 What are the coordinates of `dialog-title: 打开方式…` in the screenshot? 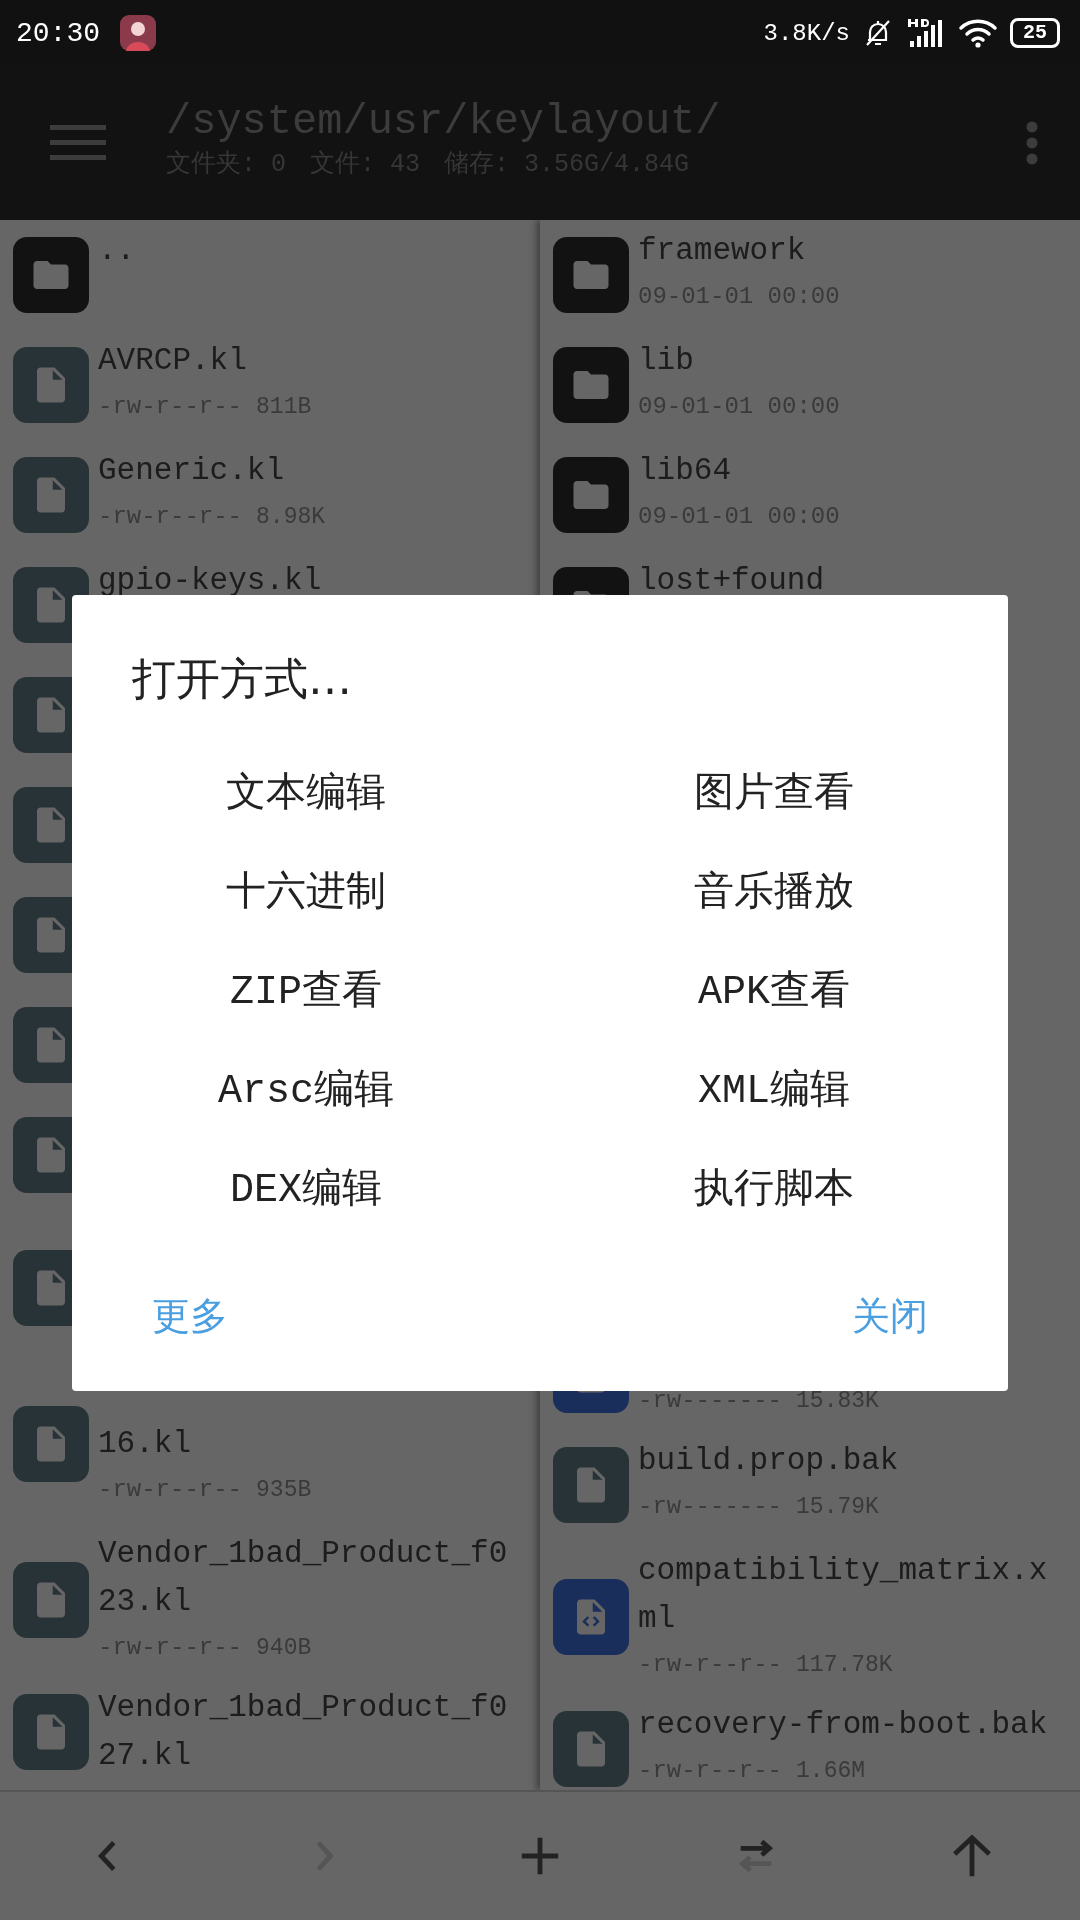 It's located at (242, 679).